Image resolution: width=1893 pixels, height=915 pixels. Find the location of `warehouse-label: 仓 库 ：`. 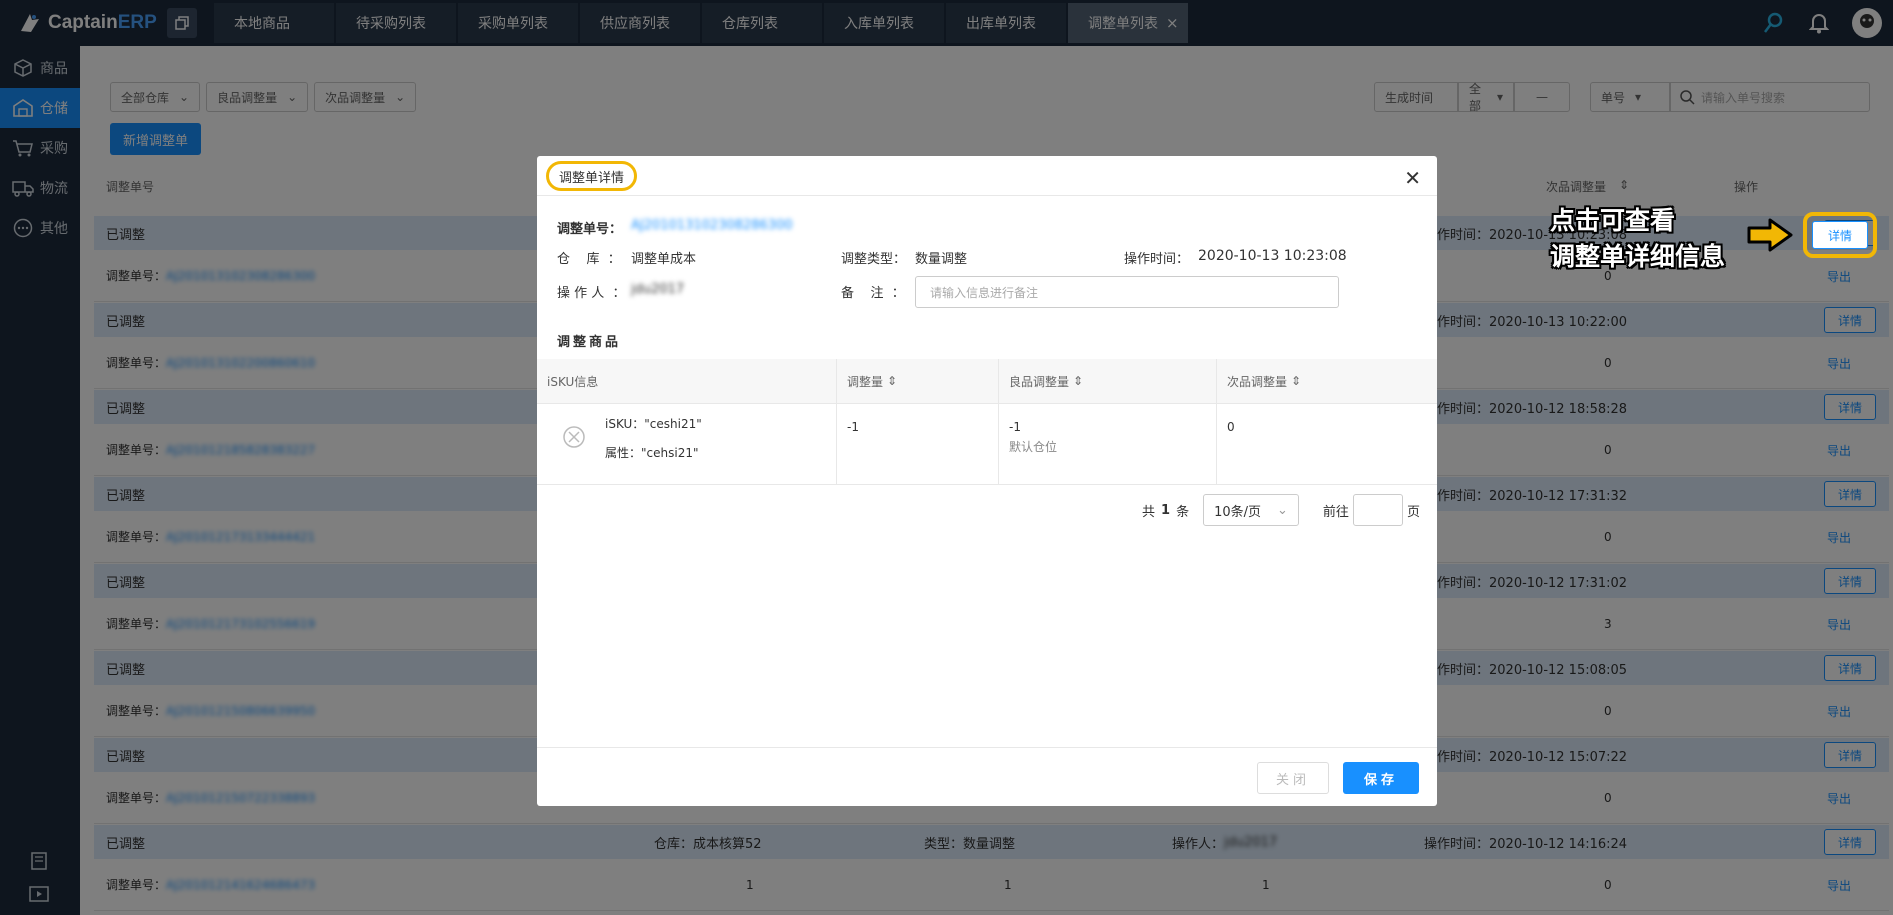

warehouse-label: 仓 库 ： is located at coordinates (589, 259).